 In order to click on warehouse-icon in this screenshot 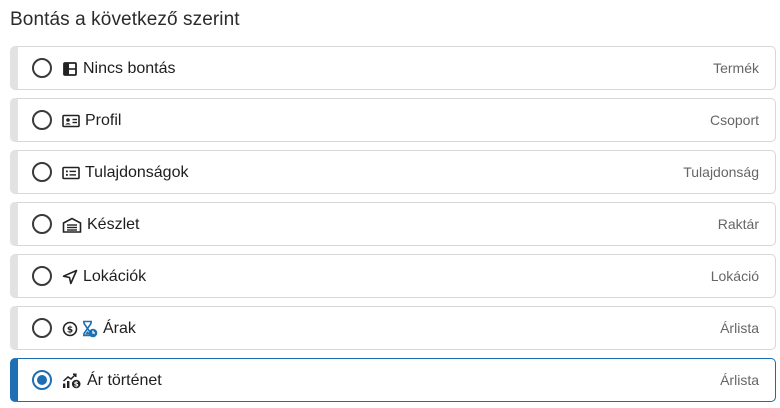, I will do `click(72, 225)`.